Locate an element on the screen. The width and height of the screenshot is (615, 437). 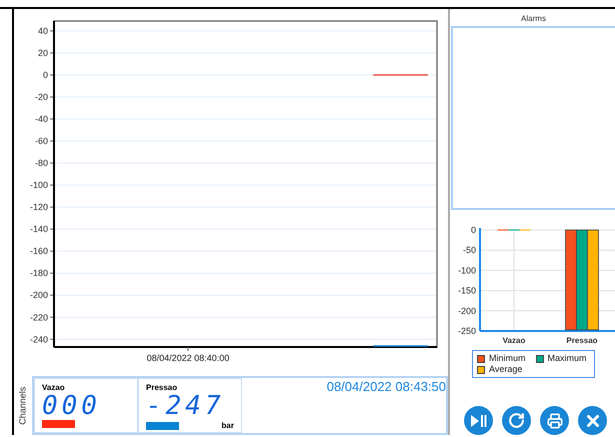
print-button is located at coordinates (554, 420).